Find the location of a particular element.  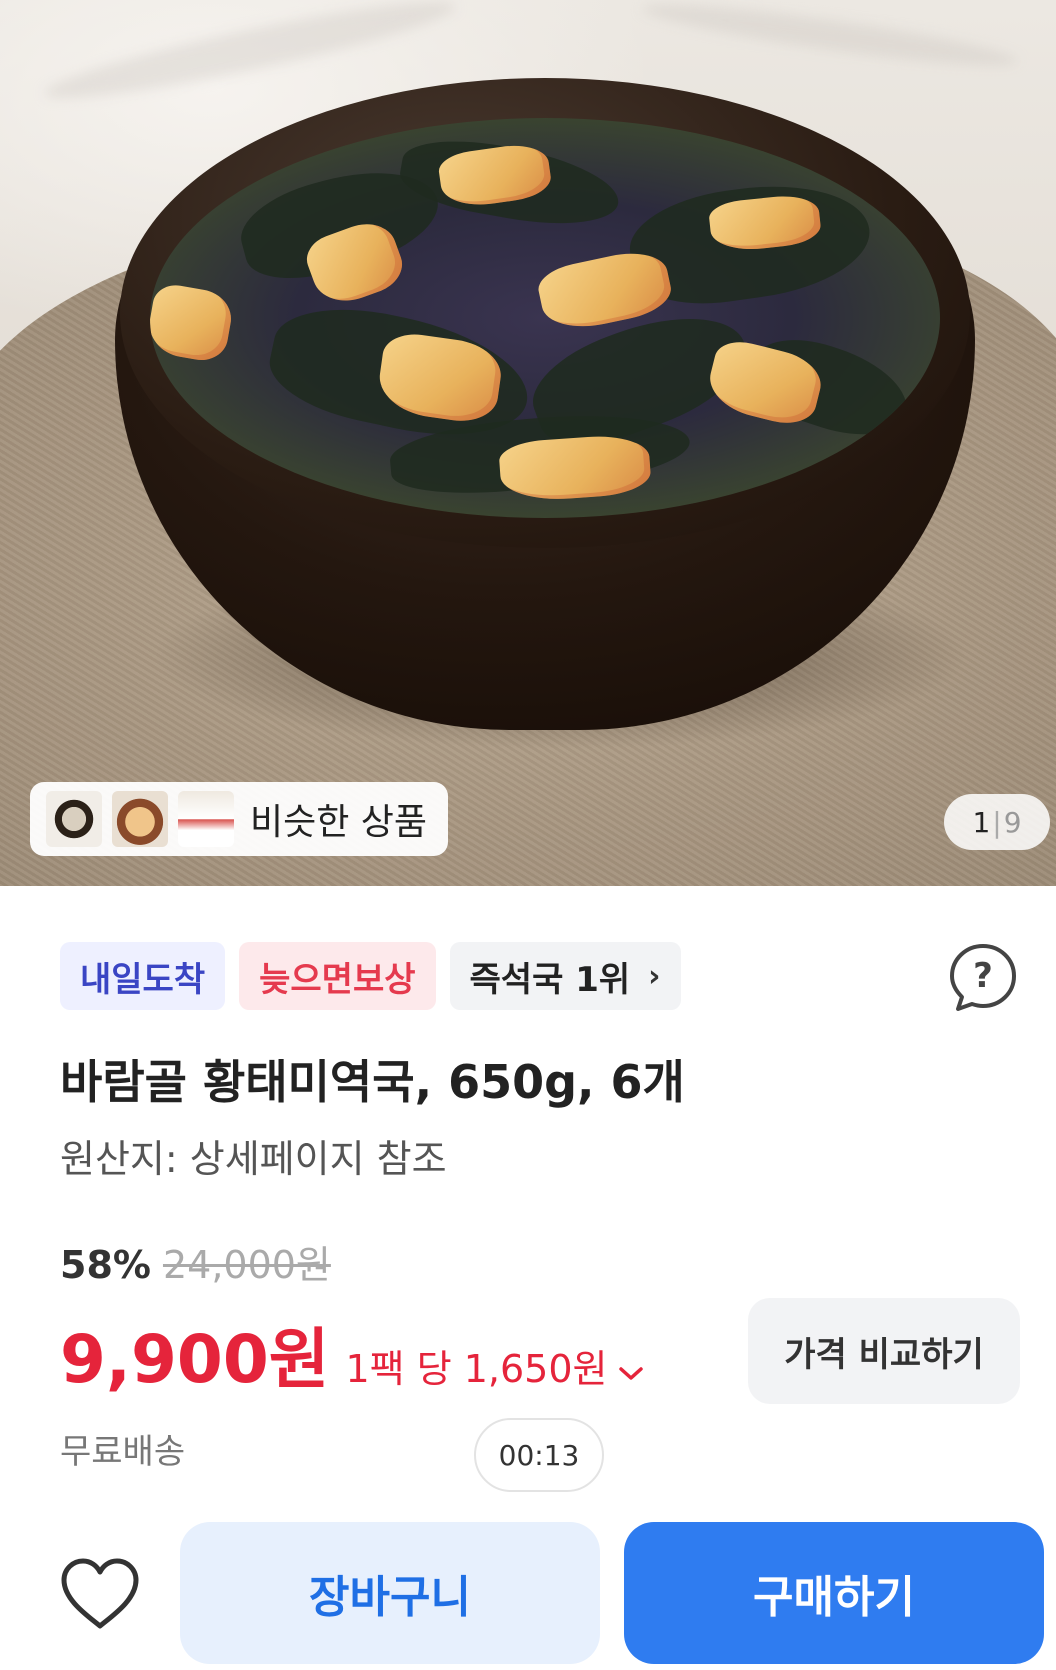

chevron-right-icon: › is located at coordinates (654, 976).